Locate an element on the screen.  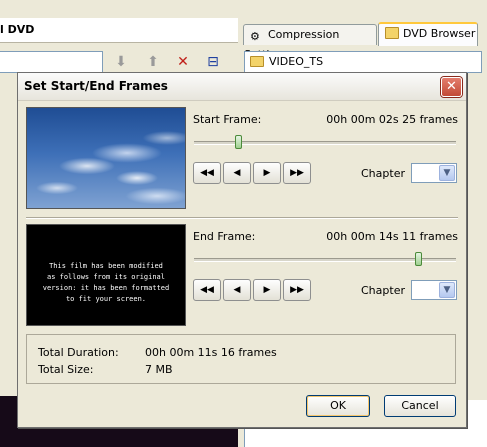
preview-line: This film has been modified is located at coordinates (106, 266).